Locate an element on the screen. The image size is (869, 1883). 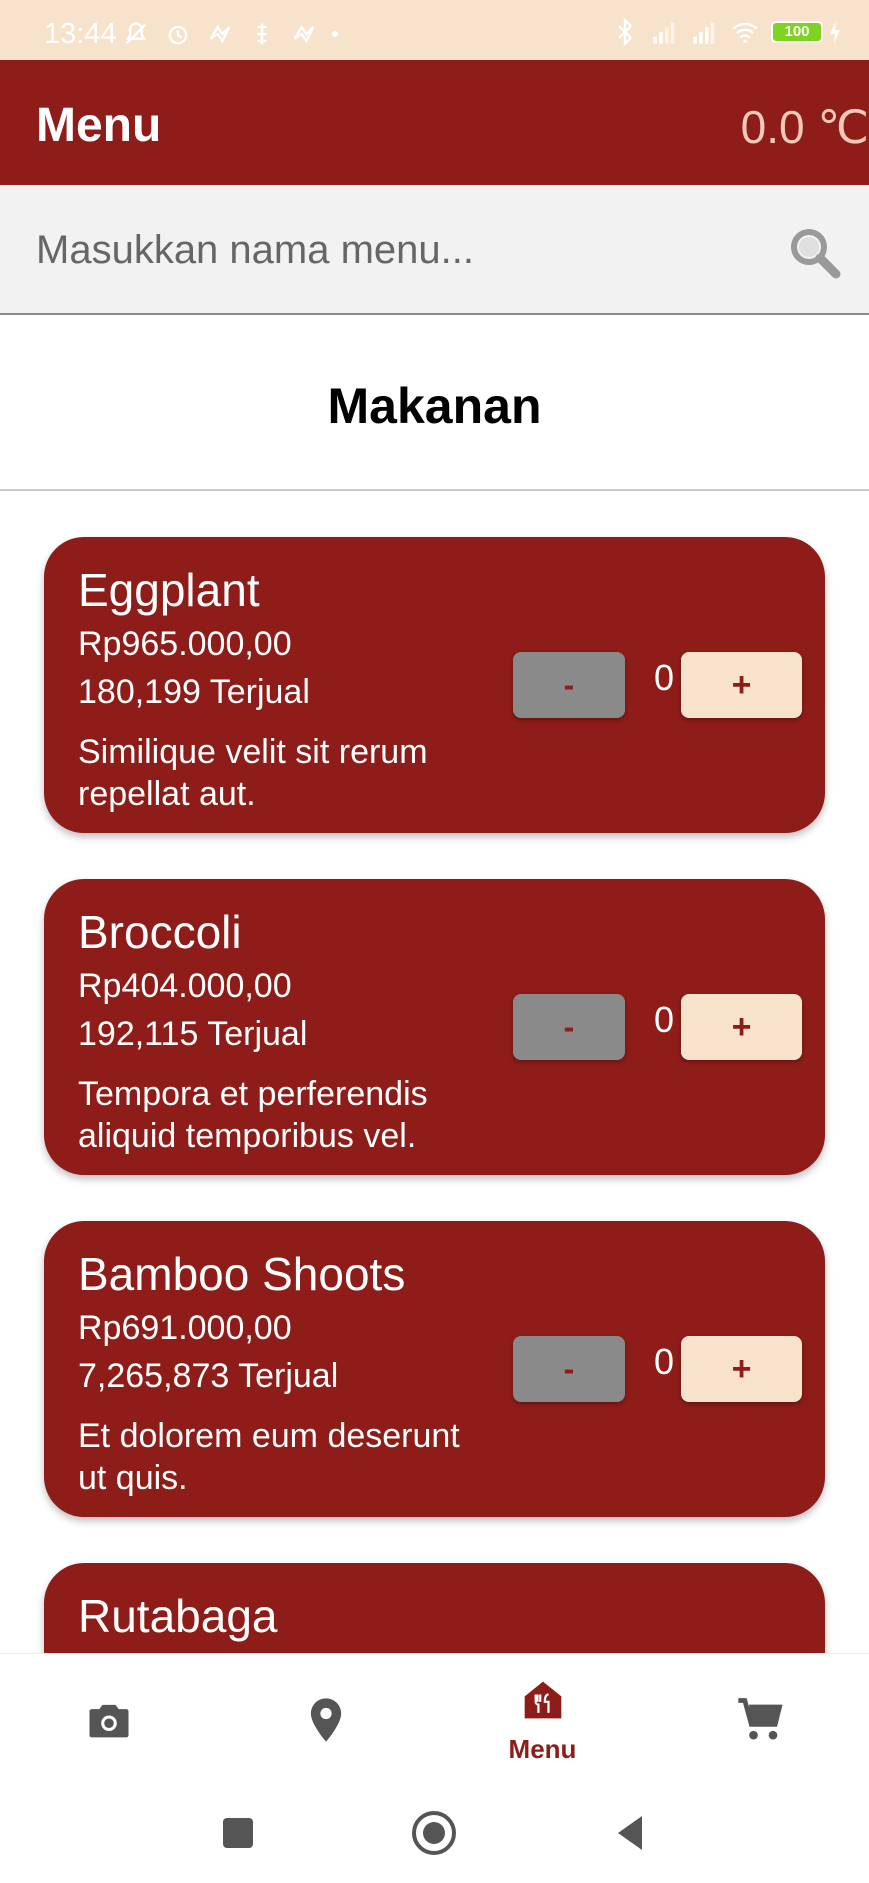
menu-item-description: Et dolorem eum deserunt ut quis. is located at coordinates (269, 1457).